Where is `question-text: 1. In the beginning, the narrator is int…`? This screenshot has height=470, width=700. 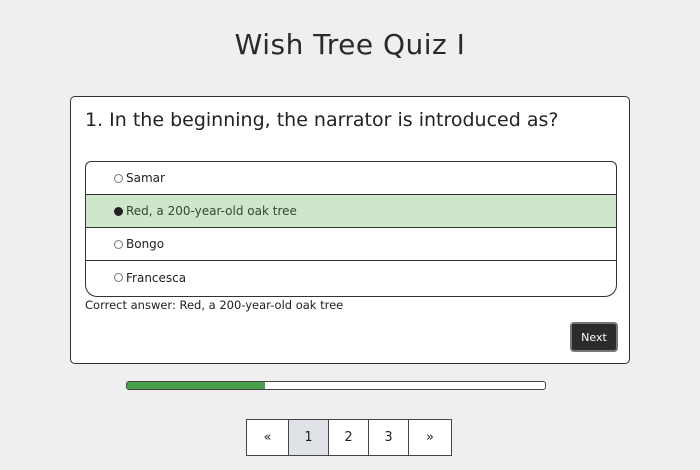 question-text: 1. In the beginning, the narrator is int… is located at coordinates (322, 120).